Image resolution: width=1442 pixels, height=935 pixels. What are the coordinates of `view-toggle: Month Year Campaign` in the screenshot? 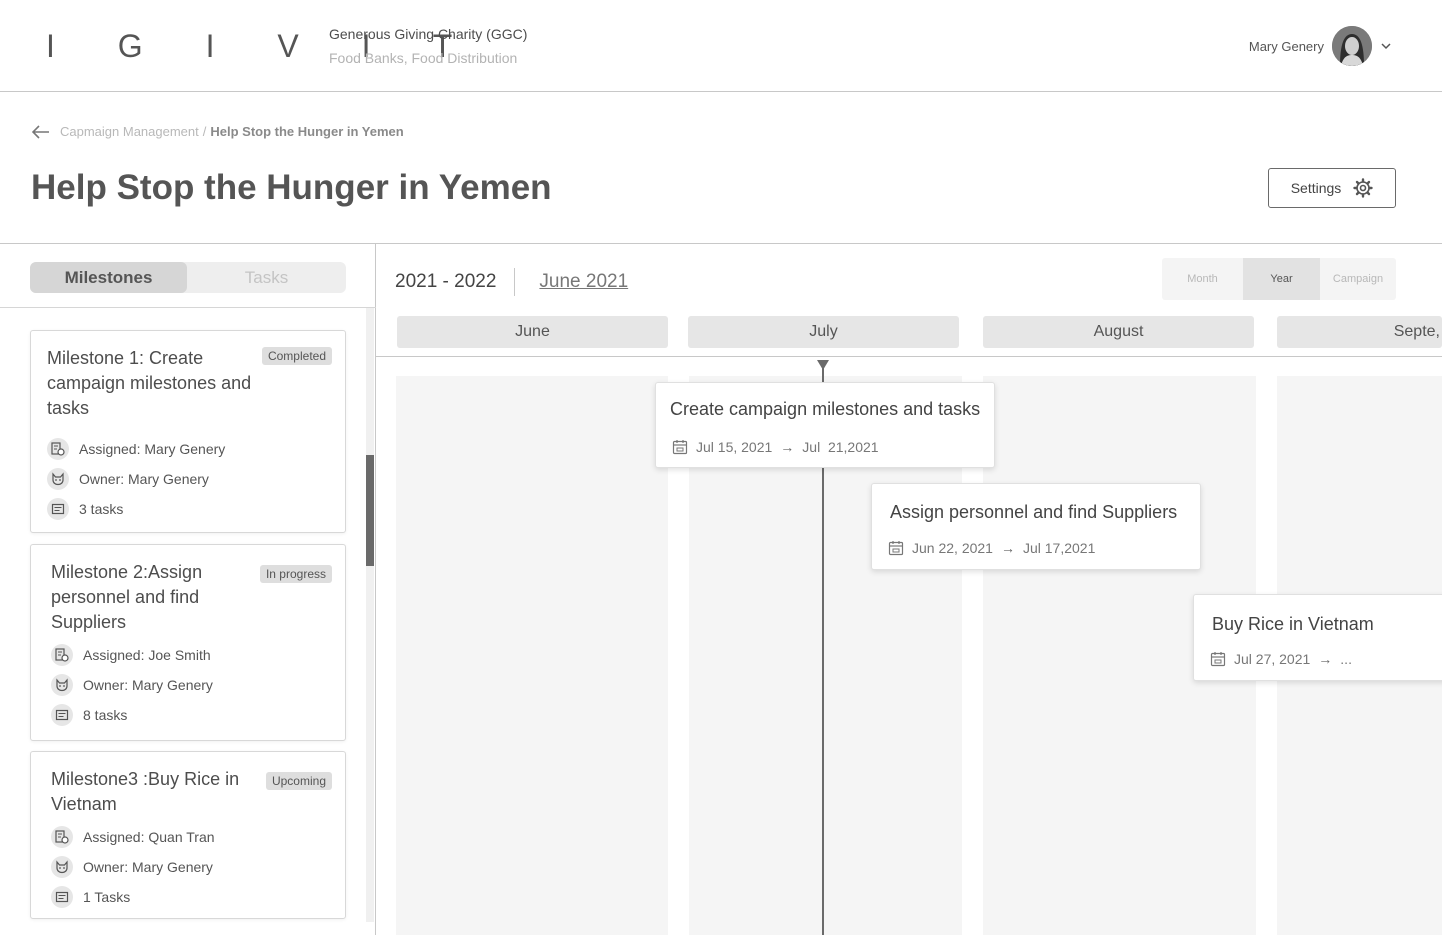 It's located at (1279, 279).